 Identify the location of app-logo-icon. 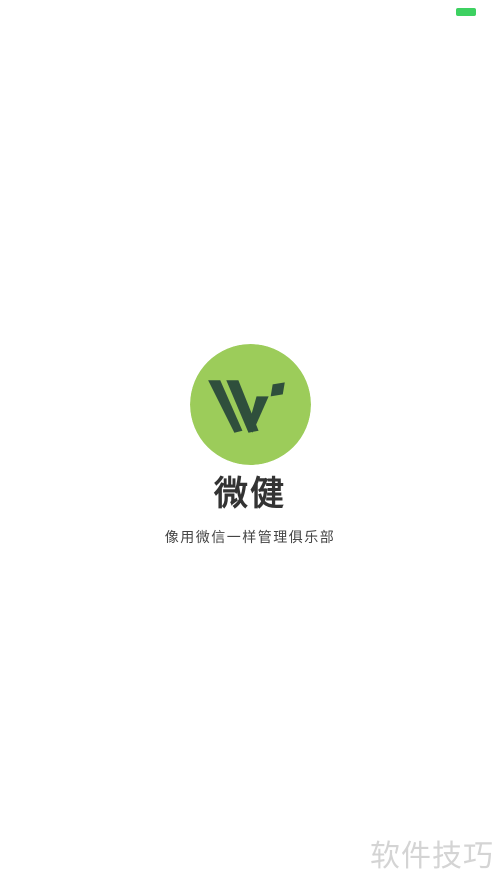
(250, 404).